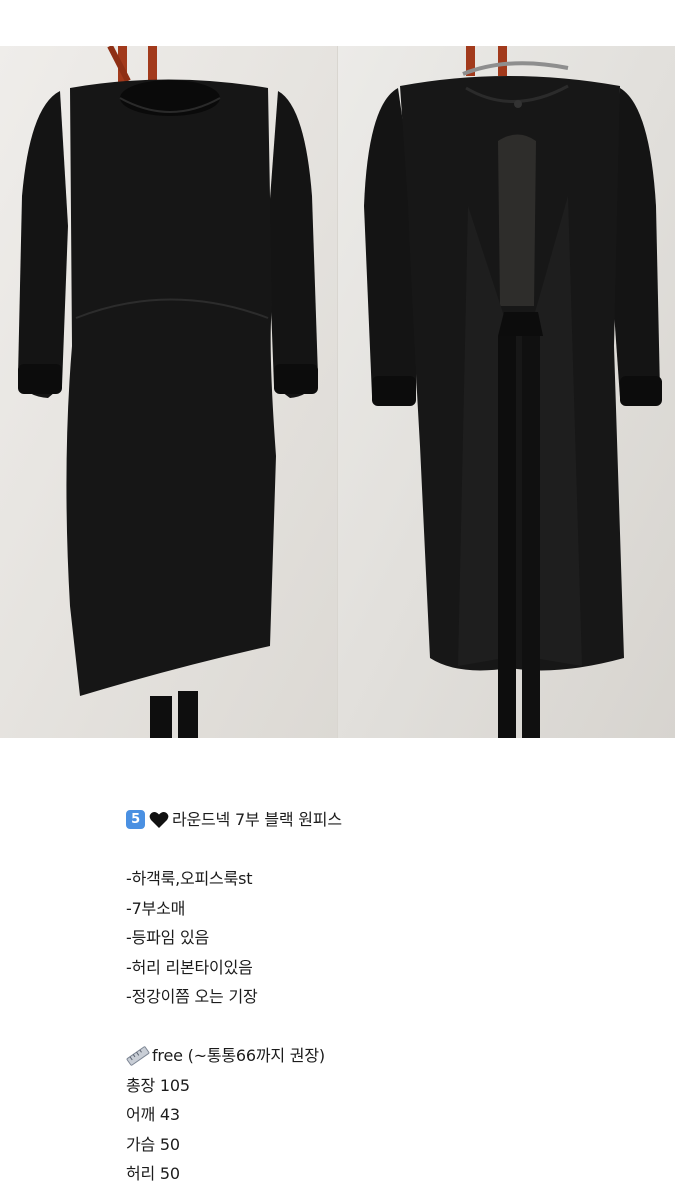  Describe the element at coordinates (189, 878) in the screenshot. I see `feature-line: -하객룩,오피스룩st` at that location.